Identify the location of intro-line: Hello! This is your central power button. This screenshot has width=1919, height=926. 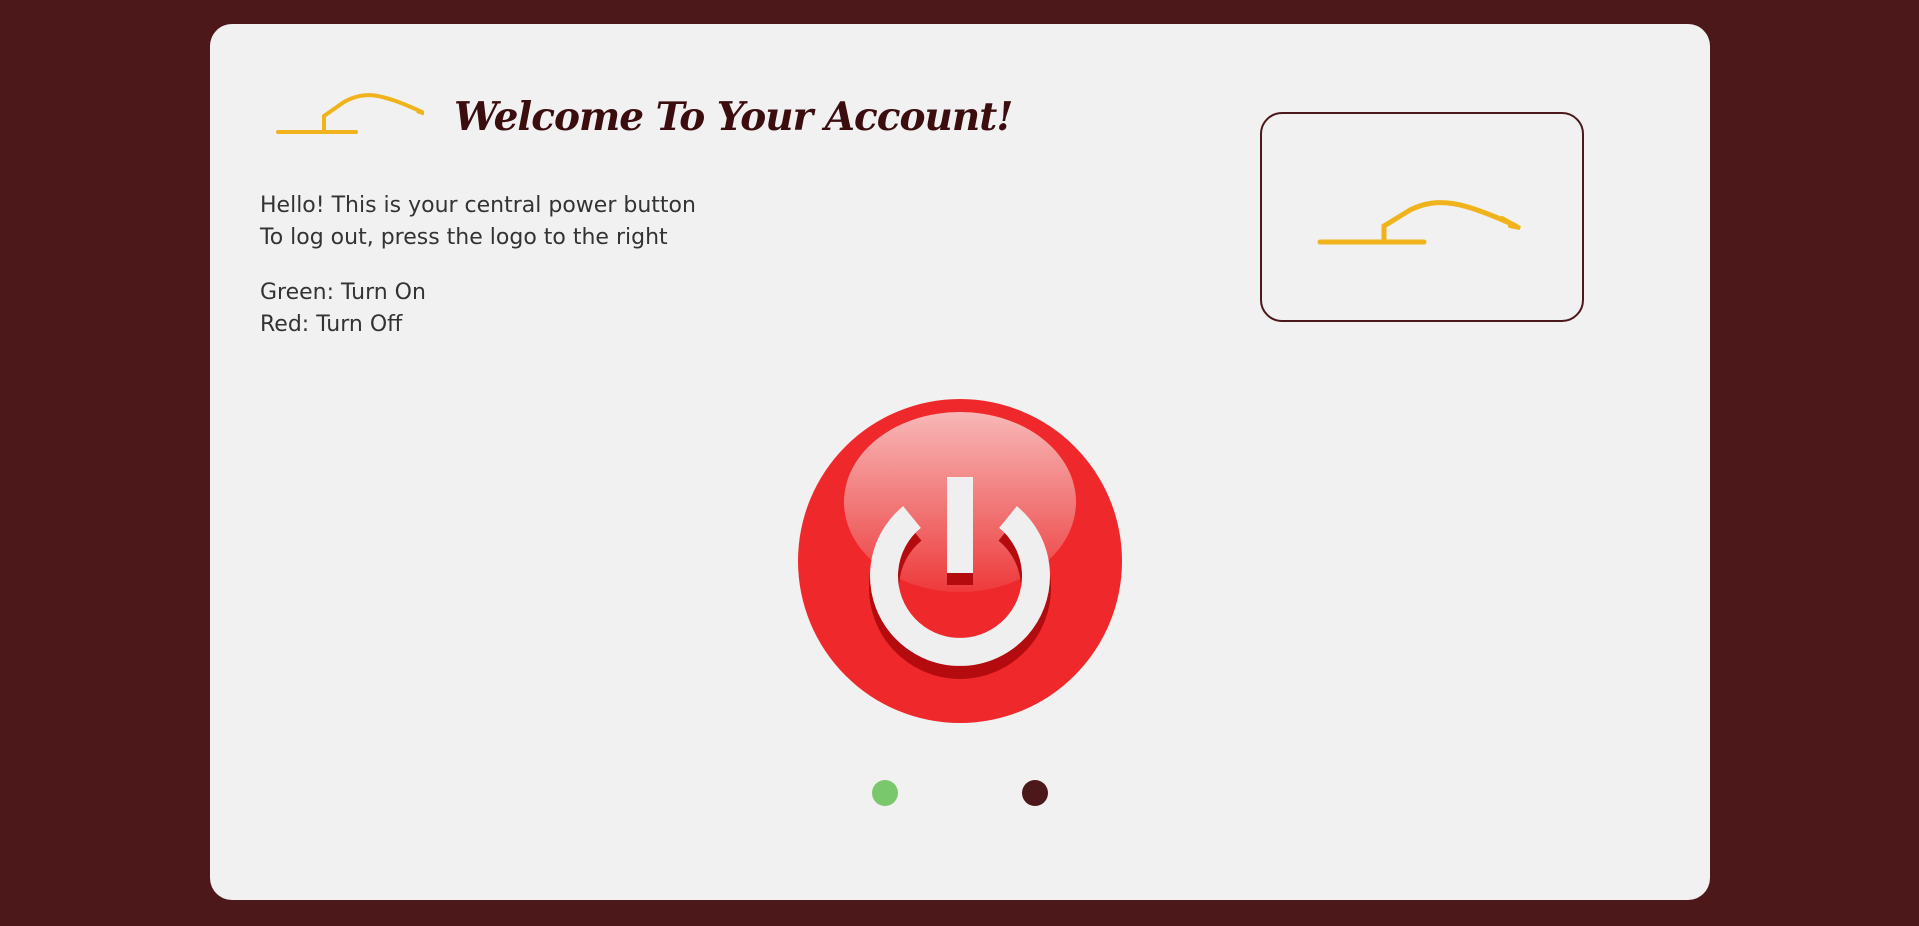
(478, 205).